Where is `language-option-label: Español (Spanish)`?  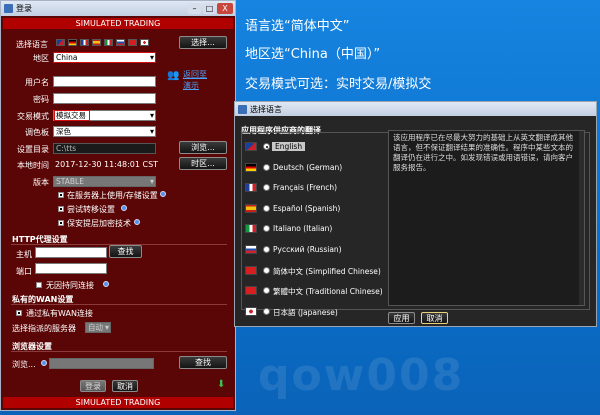
language-option-label: Español (Spanish) is located at coordinates (307, 208).